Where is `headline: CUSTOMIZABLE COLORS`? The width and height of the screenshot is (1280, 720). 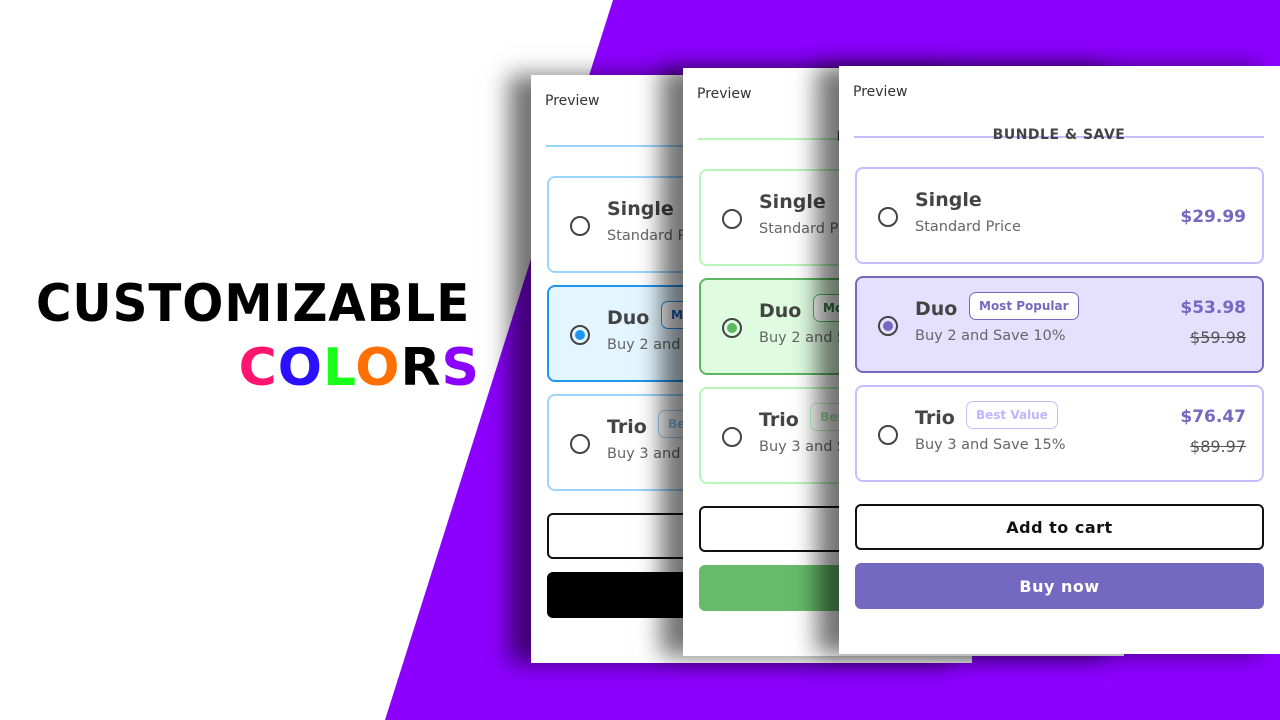 headline: CUSTOMIZABLE COLORS is located at coordinates (258, 336).